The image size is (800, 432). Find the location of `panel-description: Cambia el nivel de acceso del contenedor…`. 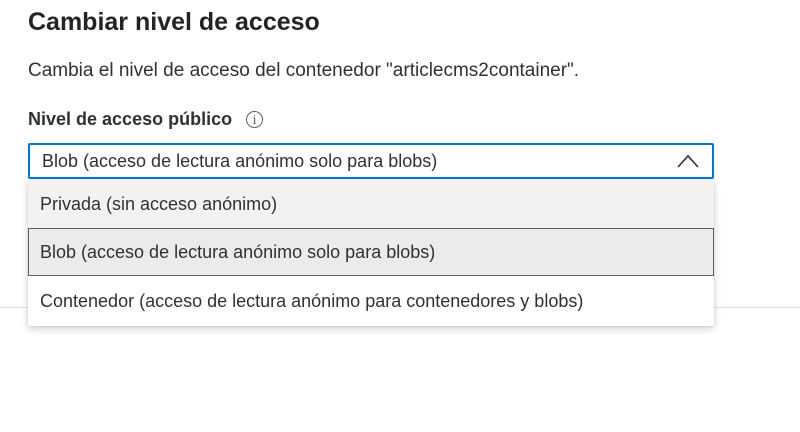

panel-description: Cambia el nivel de acceso del contenedor… is located at coordinates (304, 70).